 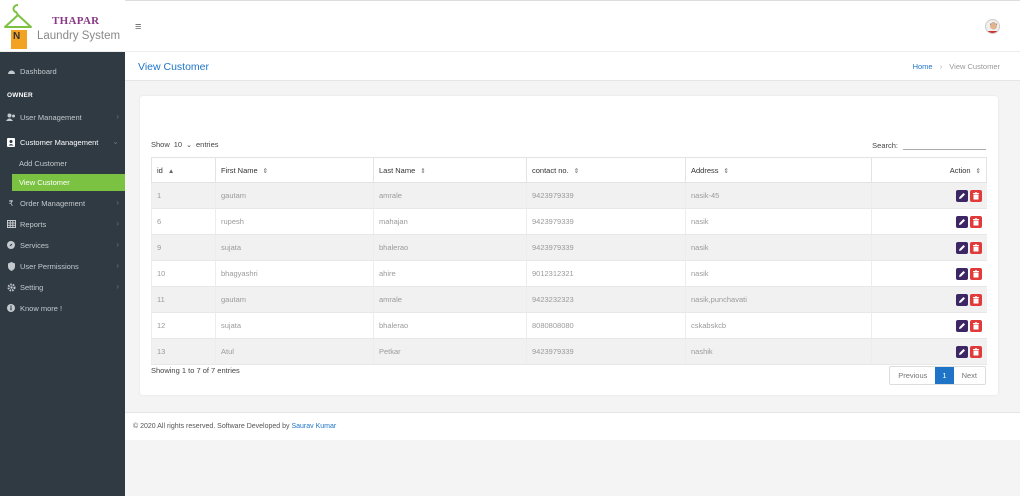 I want to click on info-icon, so click(x=11, y=308).